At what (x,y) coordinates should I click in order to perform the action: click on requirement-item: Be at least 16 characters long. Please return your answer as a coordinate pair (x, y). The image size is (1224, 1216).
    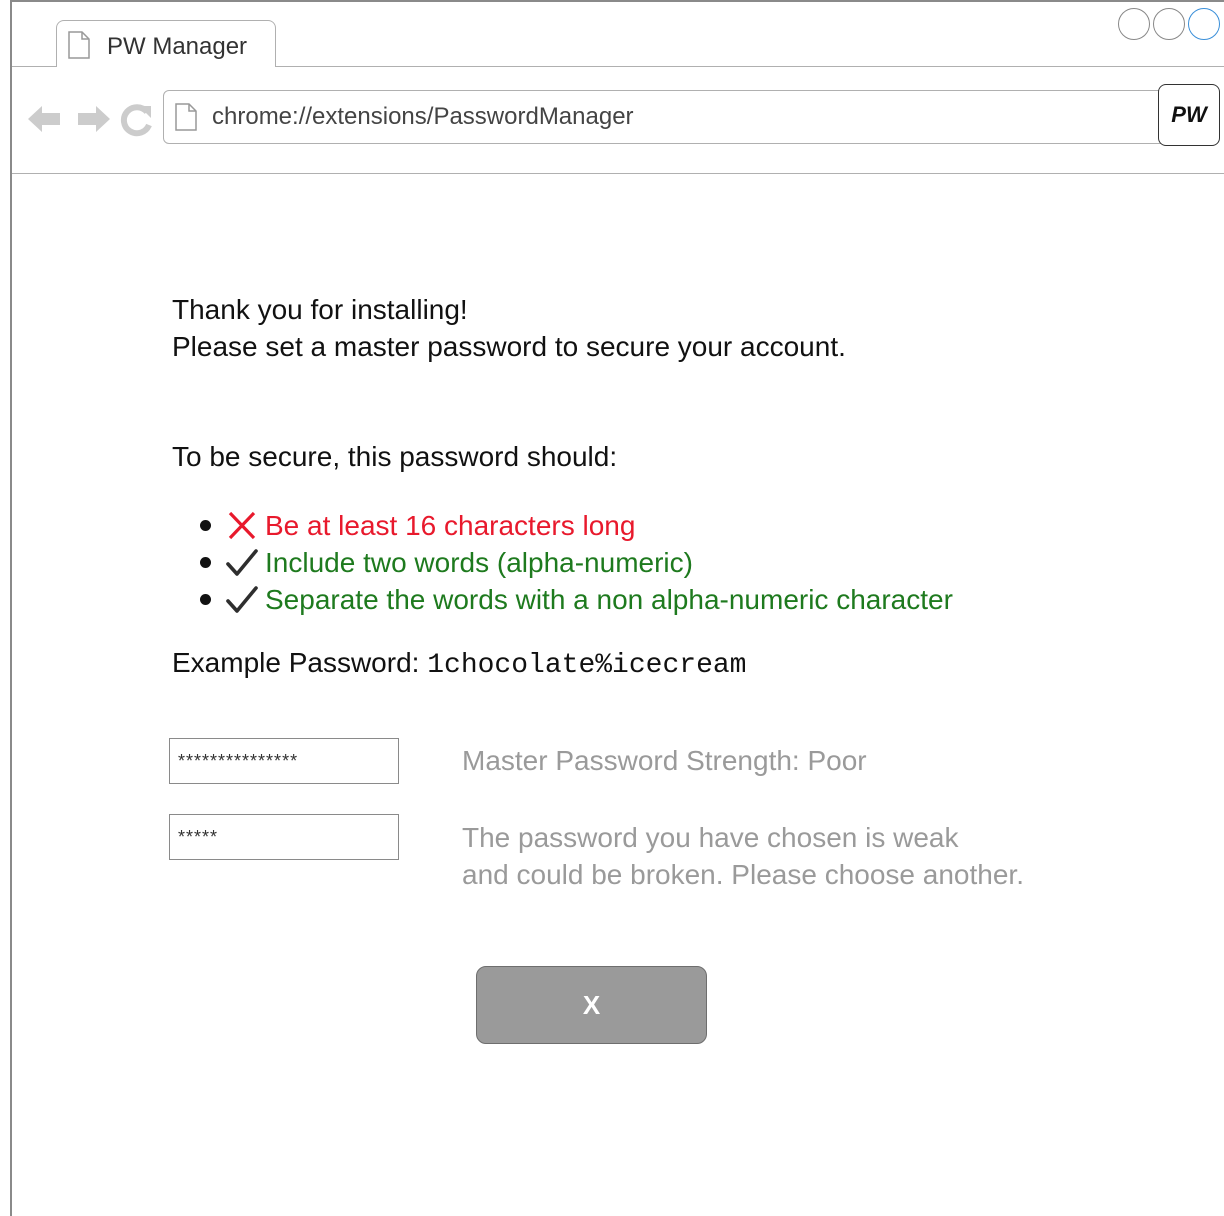
    Looking at the image, I should click on (576, 525).